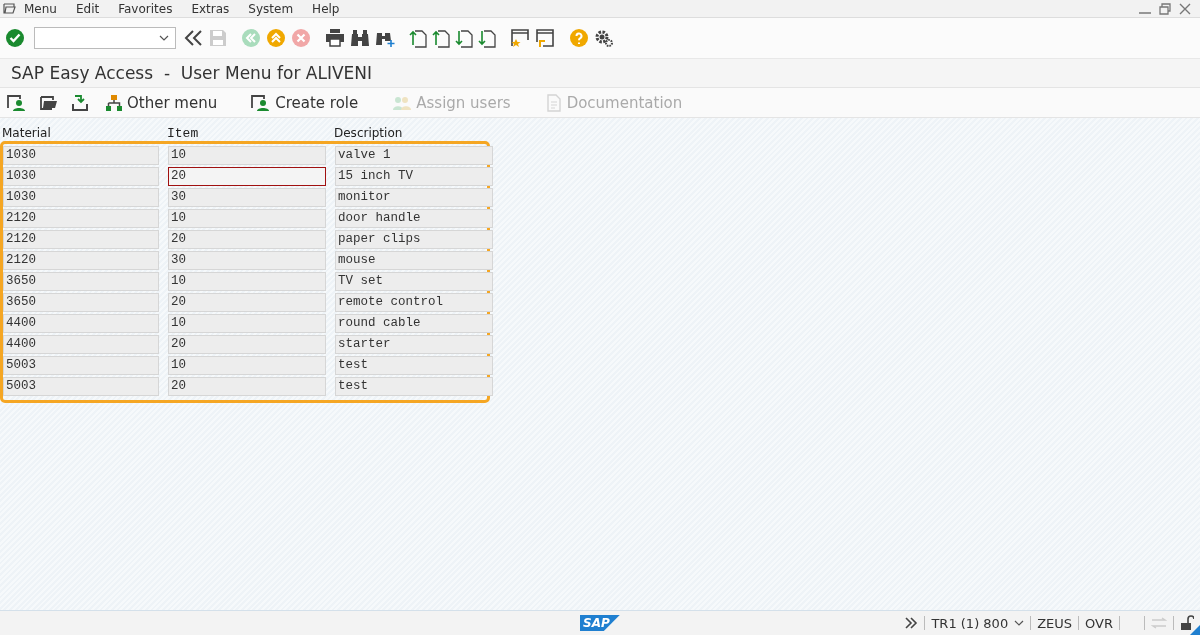  I want to click on table-cell: starter, so click(414, 344).